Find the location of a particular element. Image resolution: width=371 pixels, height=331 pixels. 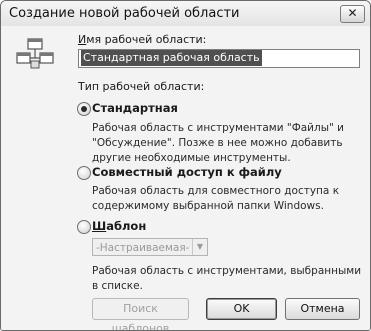

radio-standard is located at coordinates (84, 109).